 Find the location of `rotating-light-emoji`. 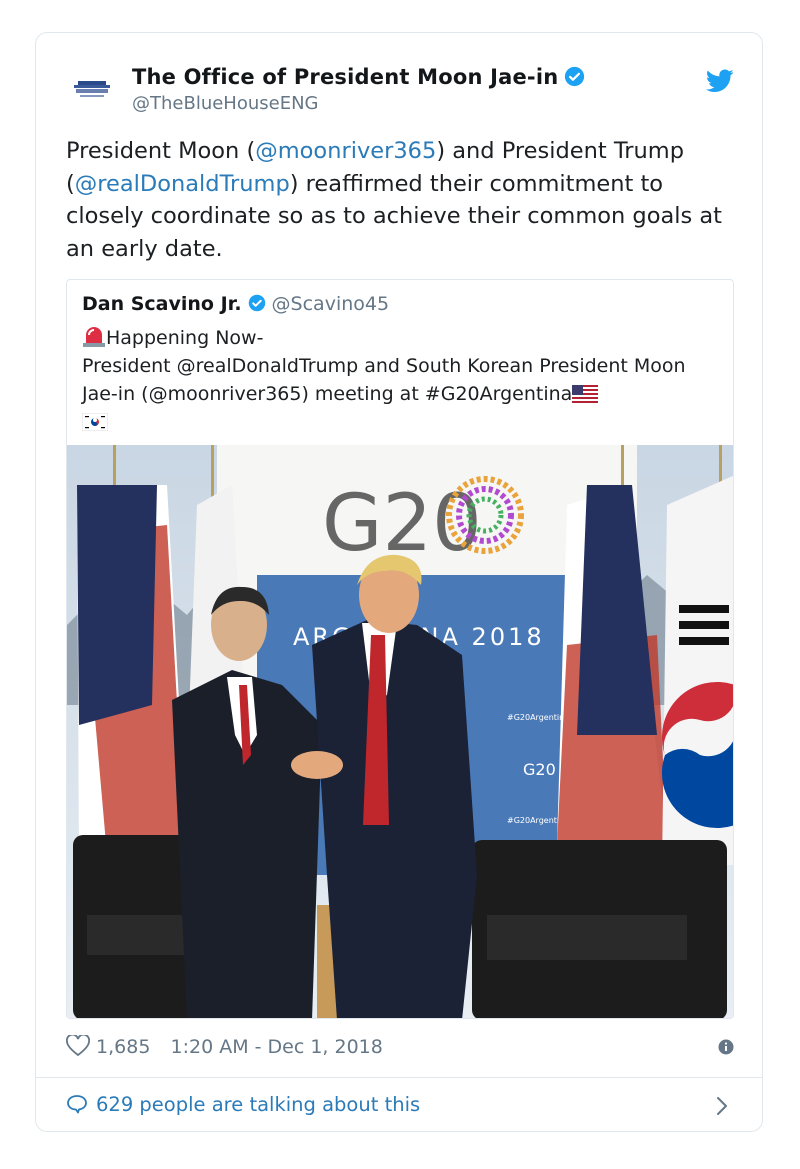

rotating-light-emoji is located at coordinates (94, 337).